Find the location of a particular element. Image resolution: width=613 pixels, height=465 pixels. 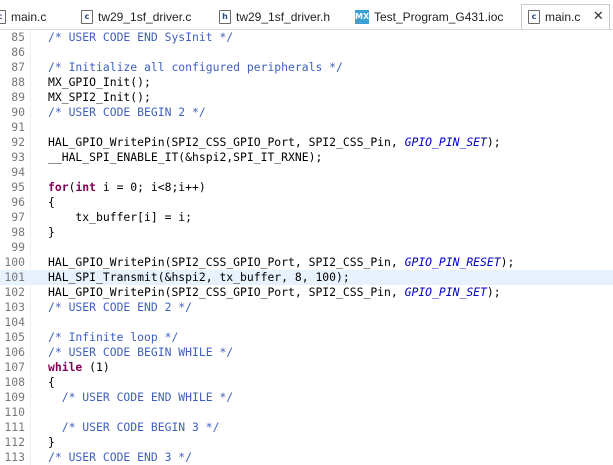

code-line: 97 tx_buffer[i] = i; is located at coordinates (306, 217).